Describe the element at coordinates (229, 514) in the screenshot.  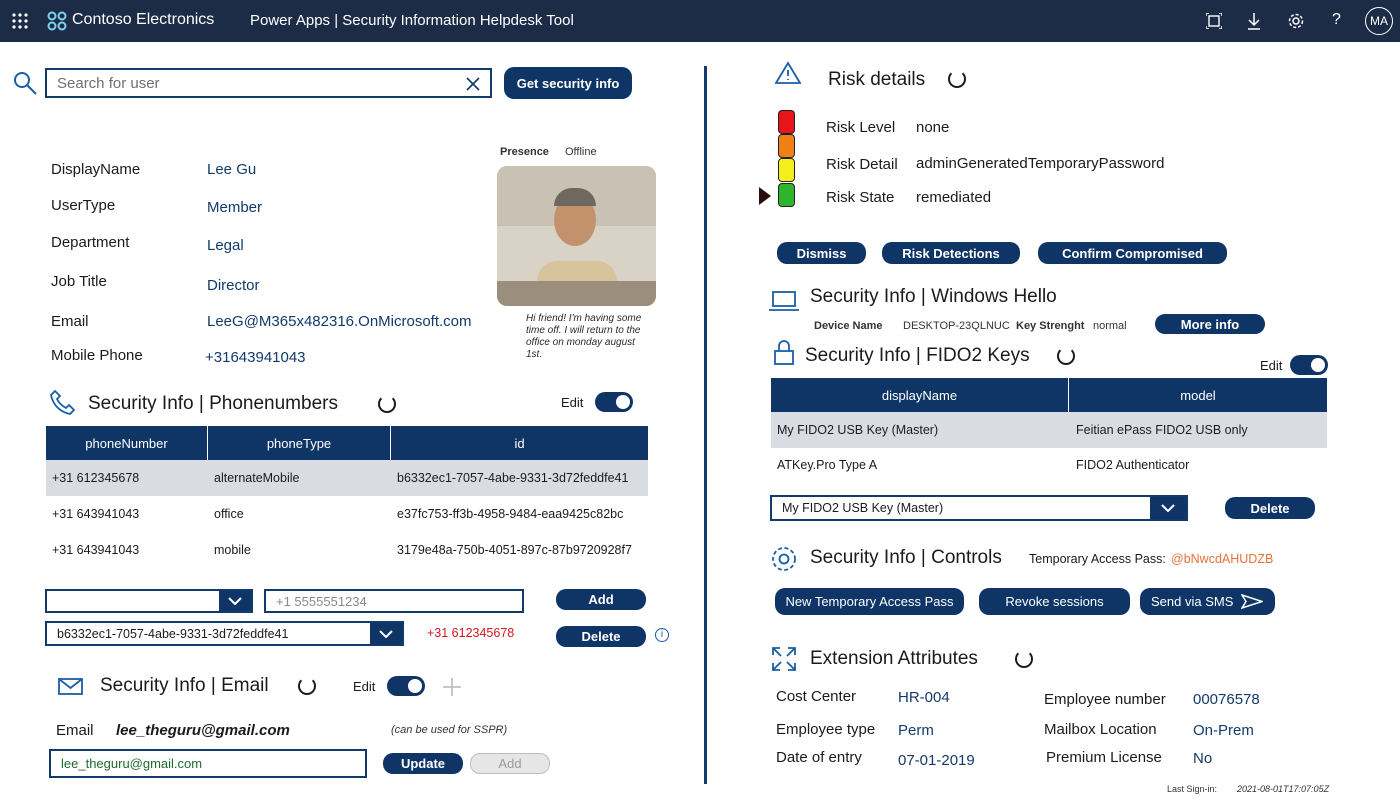
I see `table-cell: office` at that location.